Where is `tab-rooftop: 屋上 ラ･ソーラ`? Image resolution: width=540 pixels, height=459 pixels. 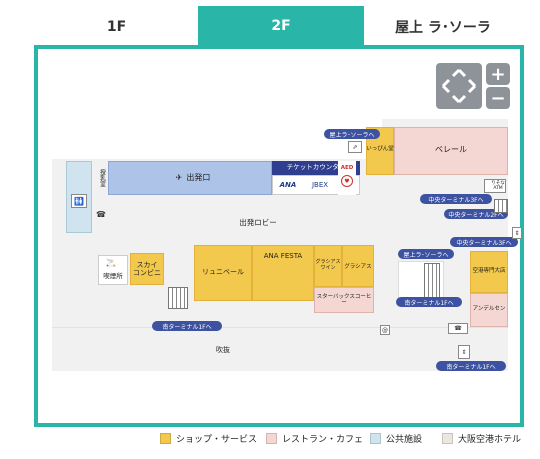
tab-rooftop: 屋上 ラ･ソーラ is located at coordinates (443, 27).